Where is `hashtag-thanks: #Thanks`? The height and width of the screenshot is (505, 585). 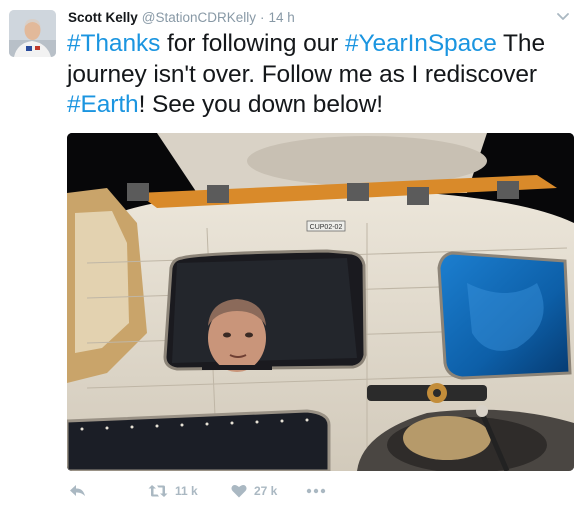 hashtag-thanks: #Thanks is located at coordinates (113, 43).